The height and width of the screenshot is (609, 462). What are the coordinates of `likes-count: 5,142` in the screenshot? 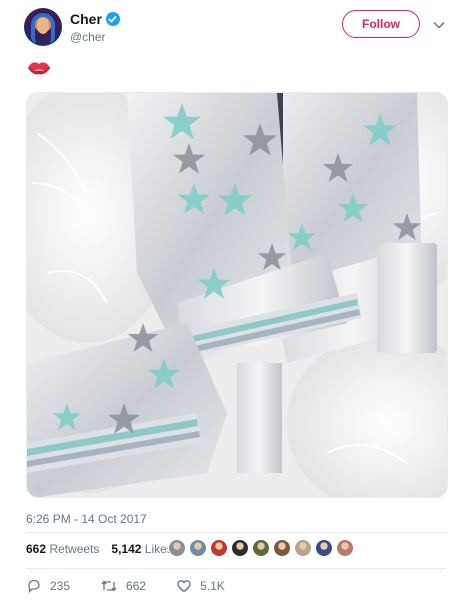 It's located at (126, 549).